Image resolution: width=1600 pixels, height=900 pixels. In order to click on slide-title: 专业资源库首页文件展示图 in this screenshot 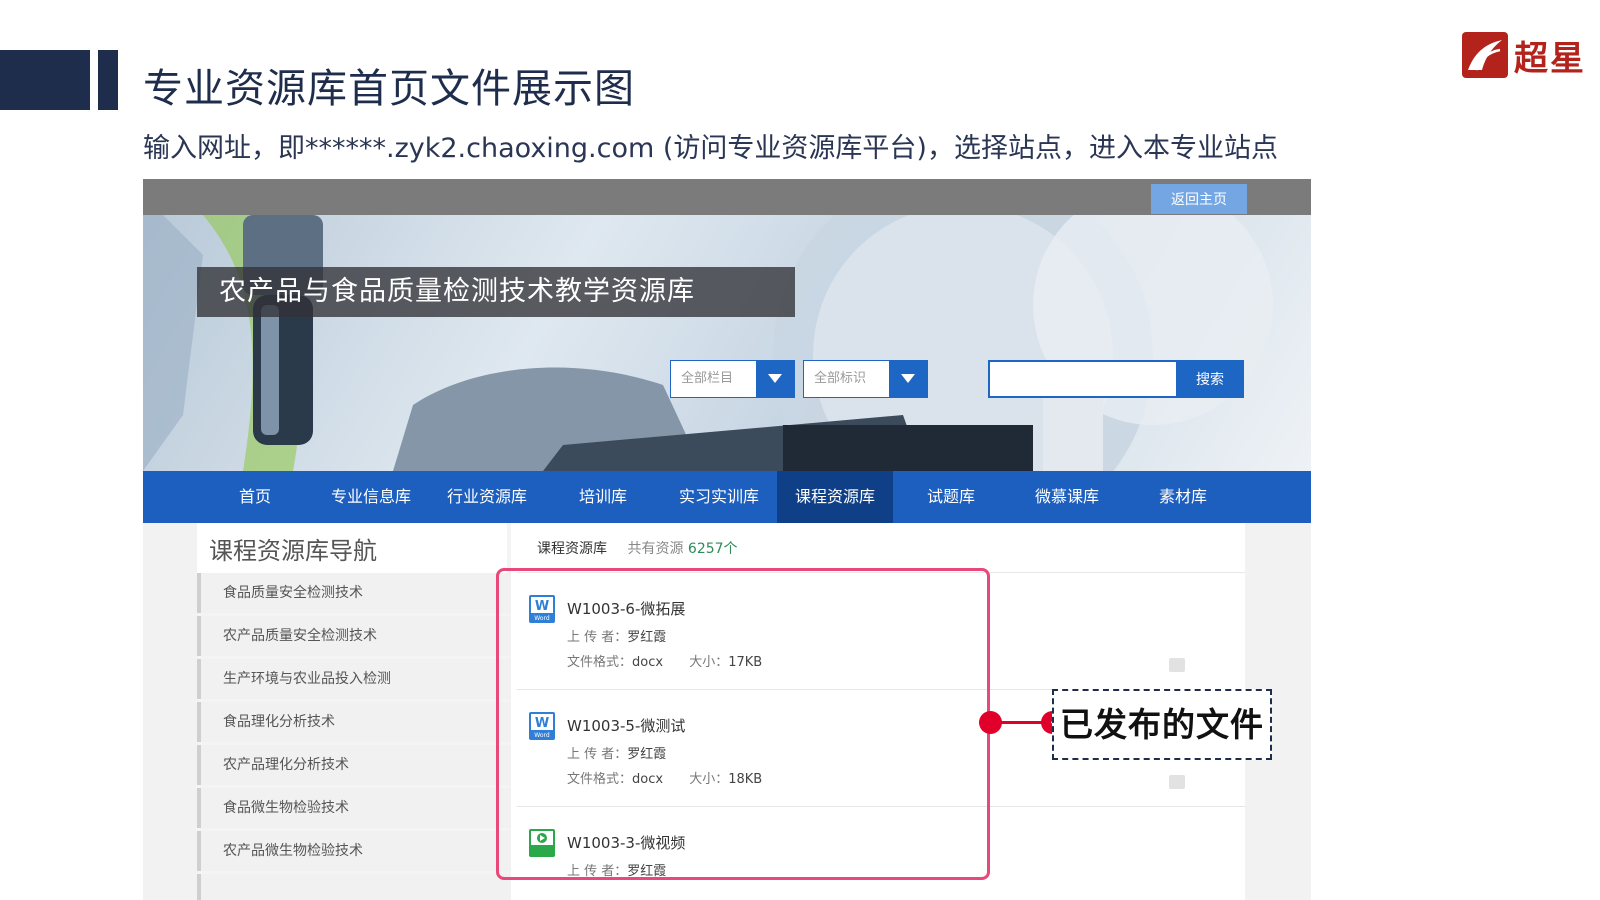, I will do `click(389, 89)`.